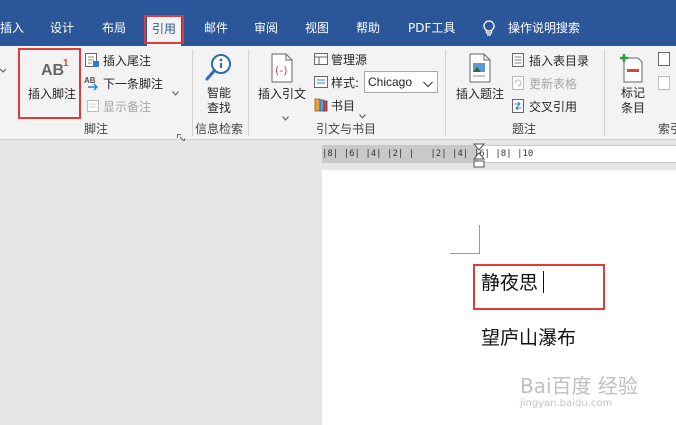  Describe the element at coordinates (559, 61) in the screenshot. I see `insert-table-of-figures-button: 插入表目录` at that location.